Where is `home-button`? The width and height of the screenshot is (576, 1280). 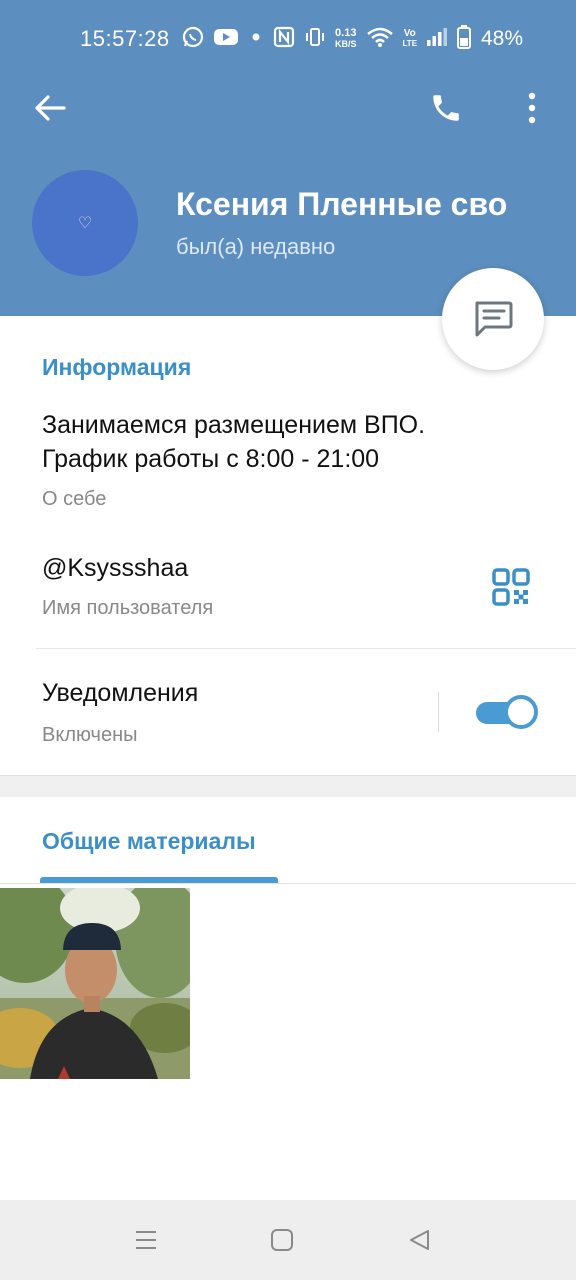
home-button is located at coordinates (282, 1240).